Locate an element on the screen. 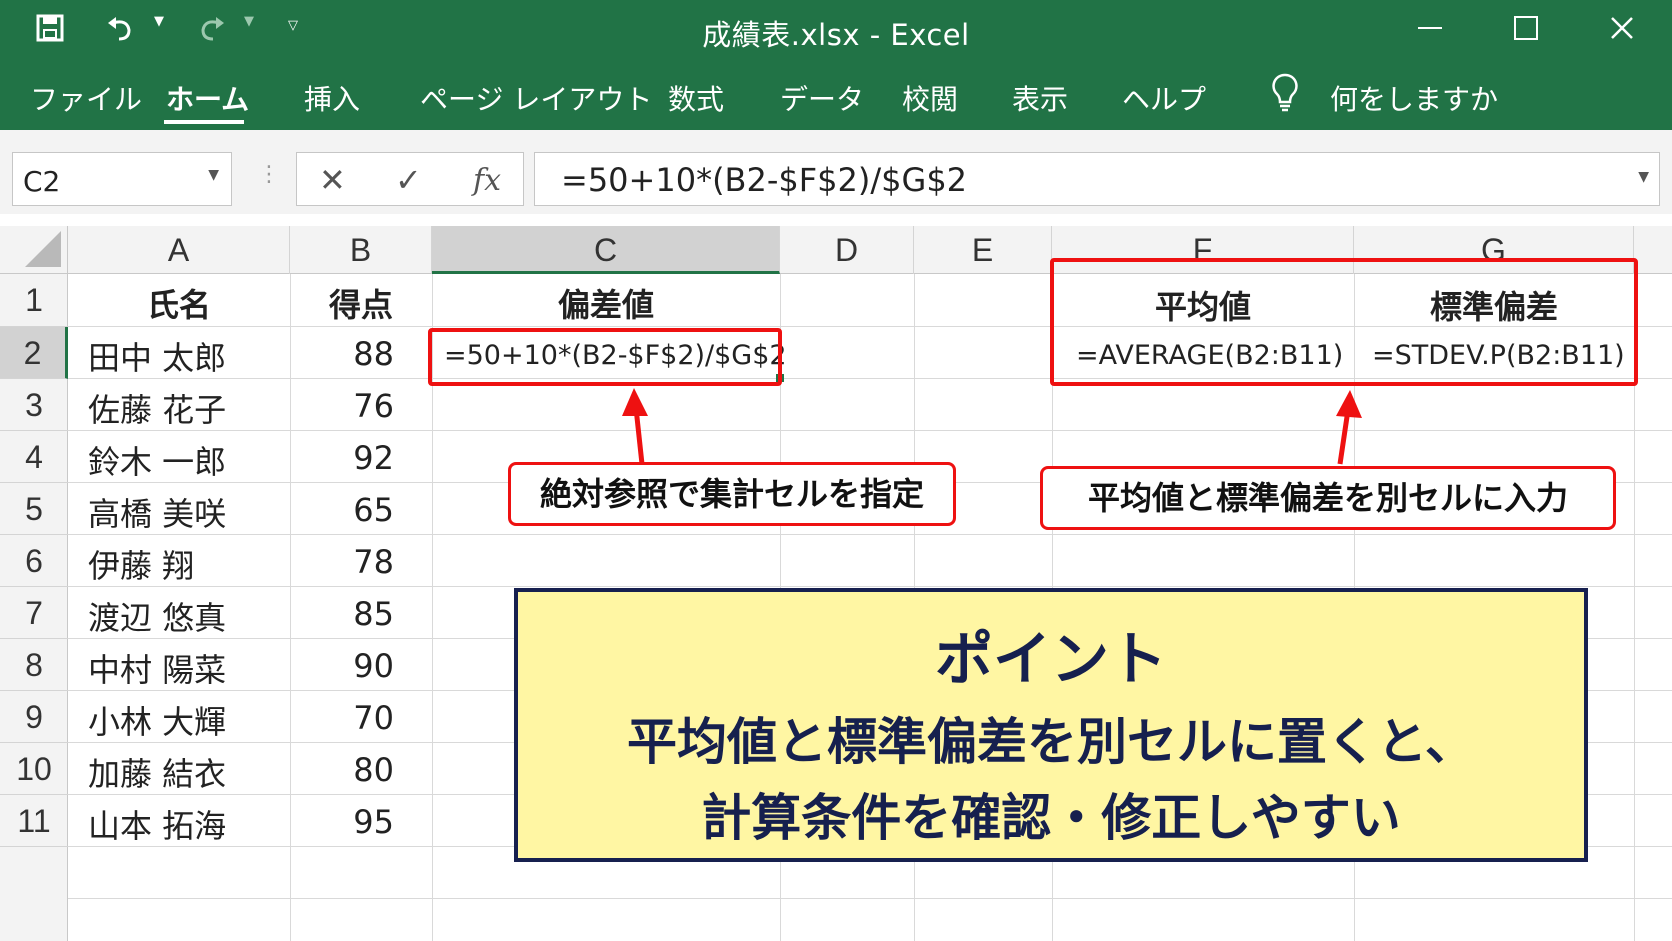  row-header-6: 6 is located at coordinates (34, 561).